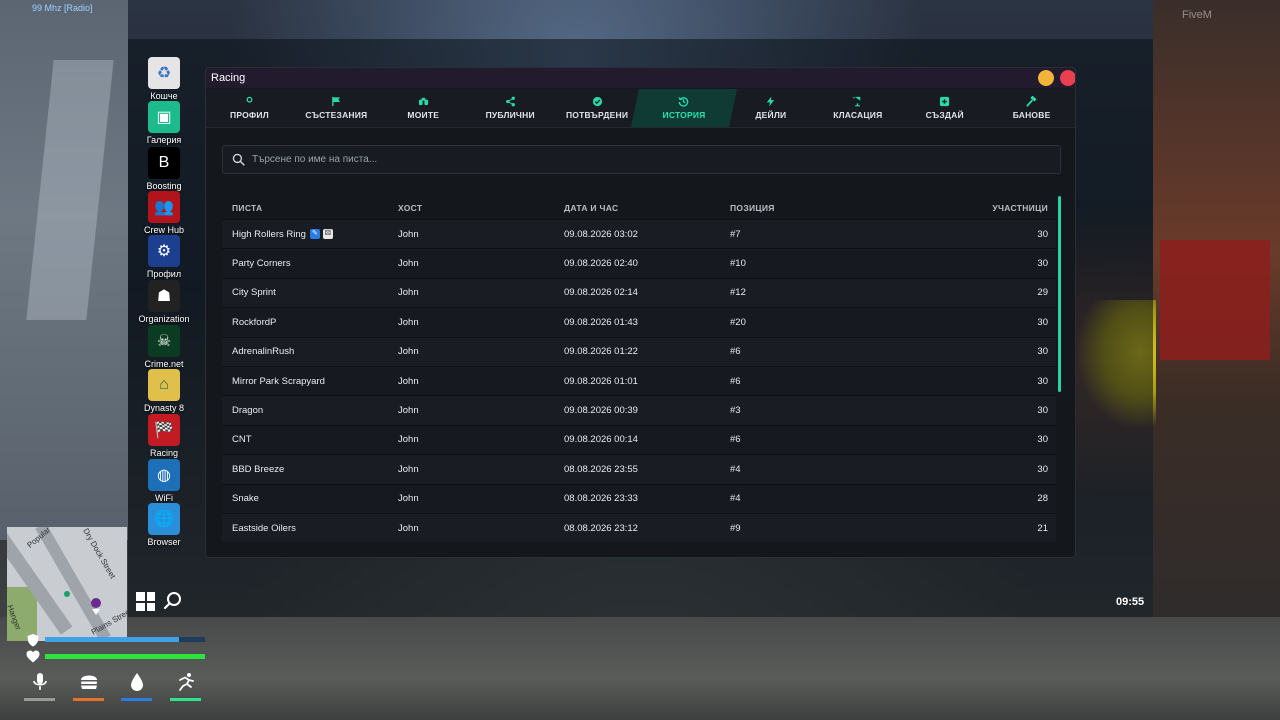 The height and width of the screenshot is (720, 1280). What do you see at coordinates (314, 234) in the screenshot?
I see `edit-icon: ✎` at bounding box center [314, 234].